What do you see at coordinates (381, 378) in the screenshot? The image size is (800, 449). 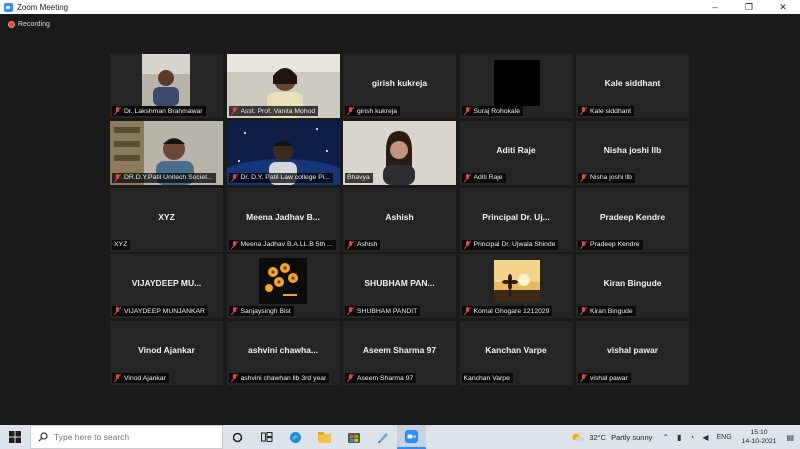 I see `participant-name-bar: Aseem Sharma 97` at bounding box center [381, 378].